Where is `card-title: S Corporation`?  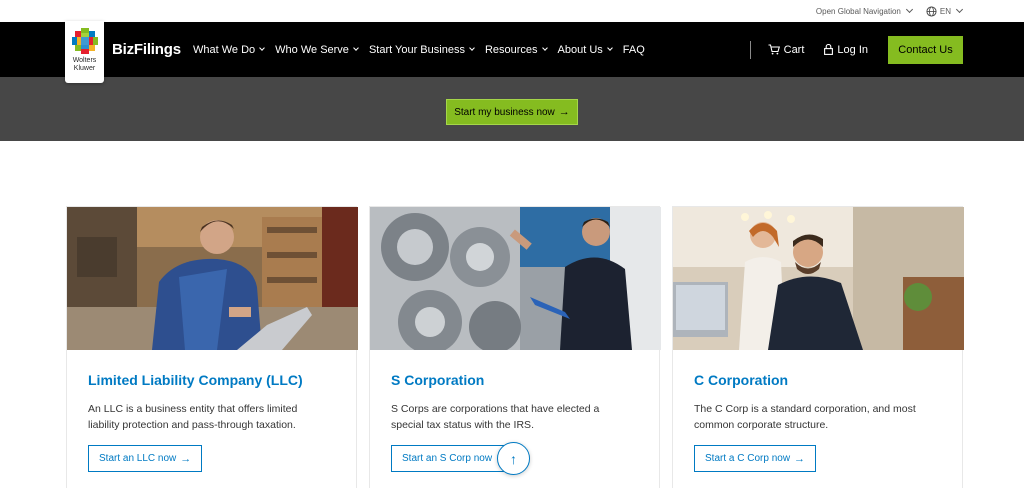
card-title: S Corporation is located at coordinates (514, 380).